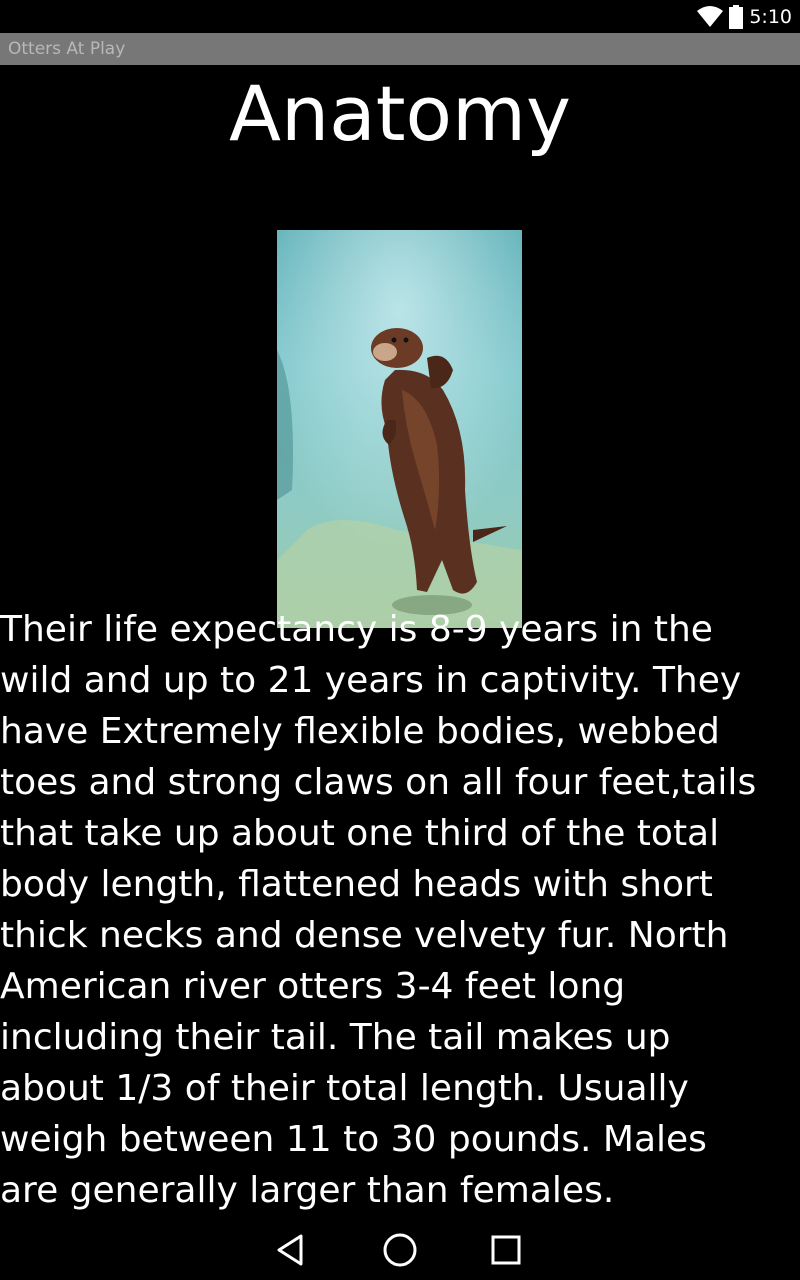 This screenshot has height=1280, width=800. I want to click on home-icon, so click(400, 1250).